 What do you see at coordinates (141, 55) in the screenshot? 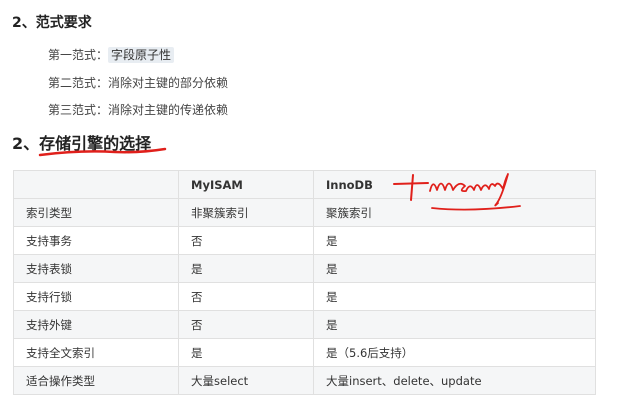
I see `normal-form-value: 字段原子性` at bounding box center [141, 55].